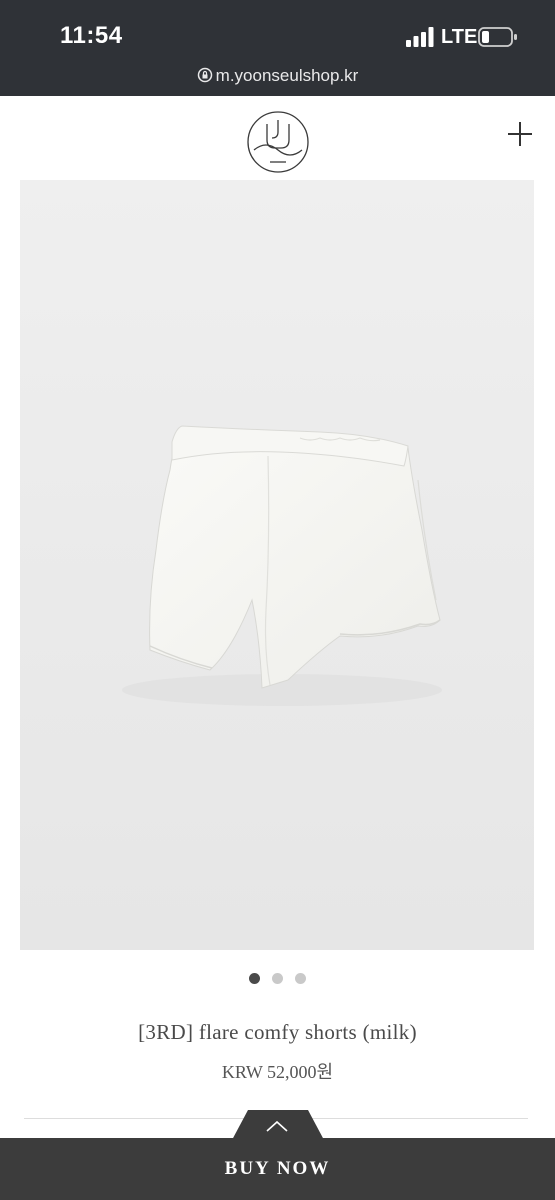 The height and width of the screenshot is (1200, 555). I want to click on gallery-pagination, so click(277, 980).